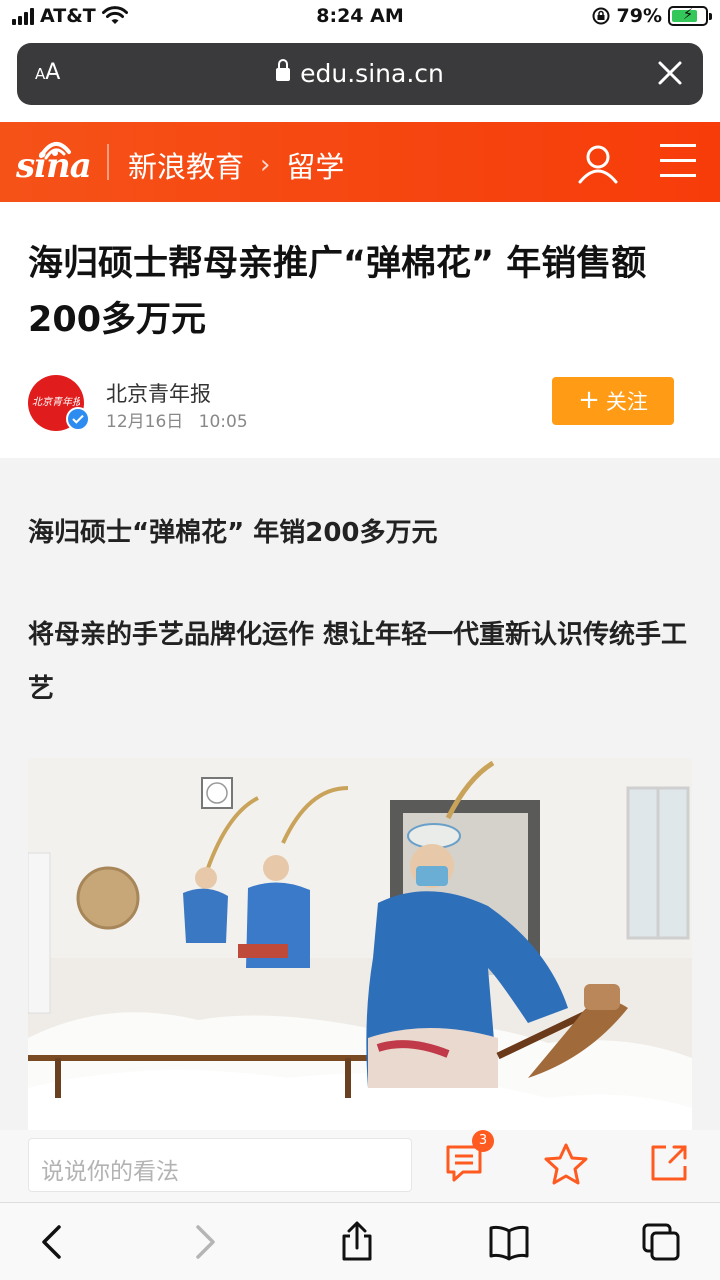 The height and width of the screenshot is (1280, 720). I want to click on sina-logo: sina, so click(56, 163).